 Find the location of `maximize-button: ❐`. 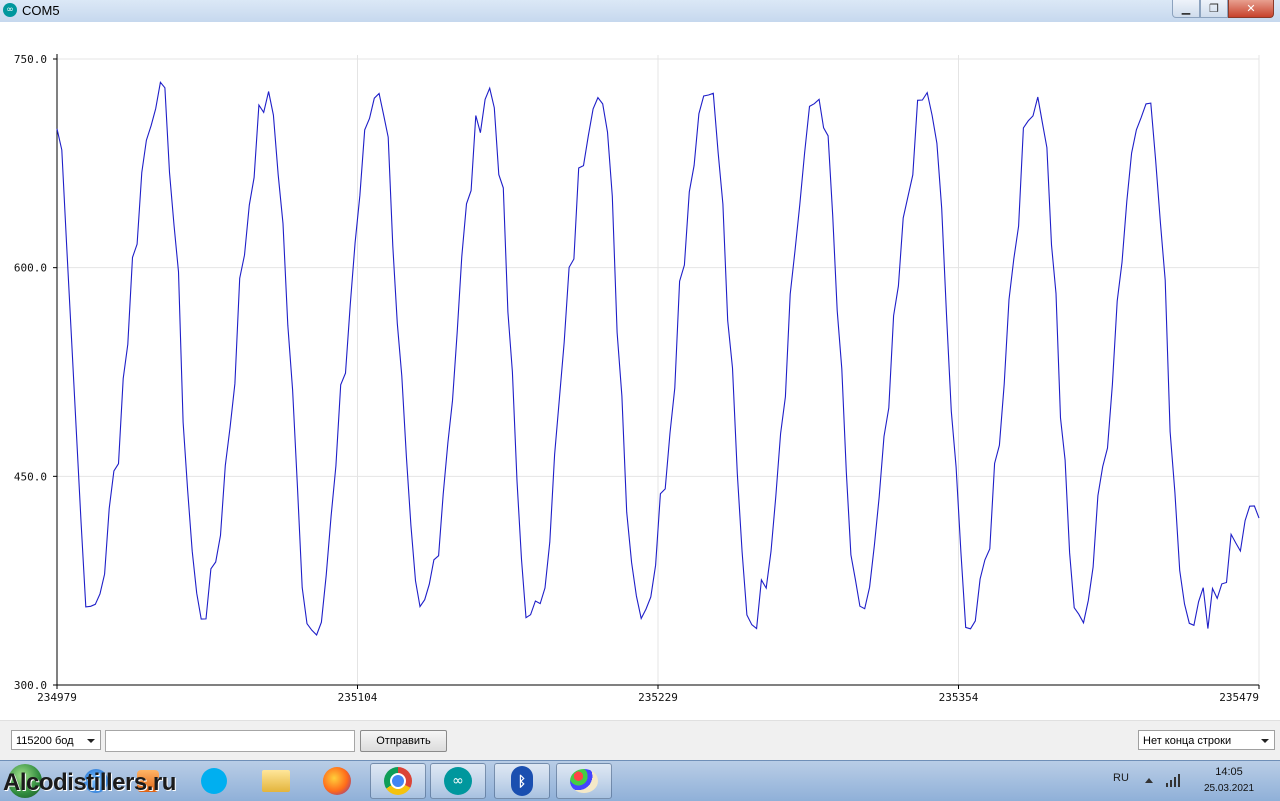

maximize-button: ❐ is located at coordinates (1214, 9).